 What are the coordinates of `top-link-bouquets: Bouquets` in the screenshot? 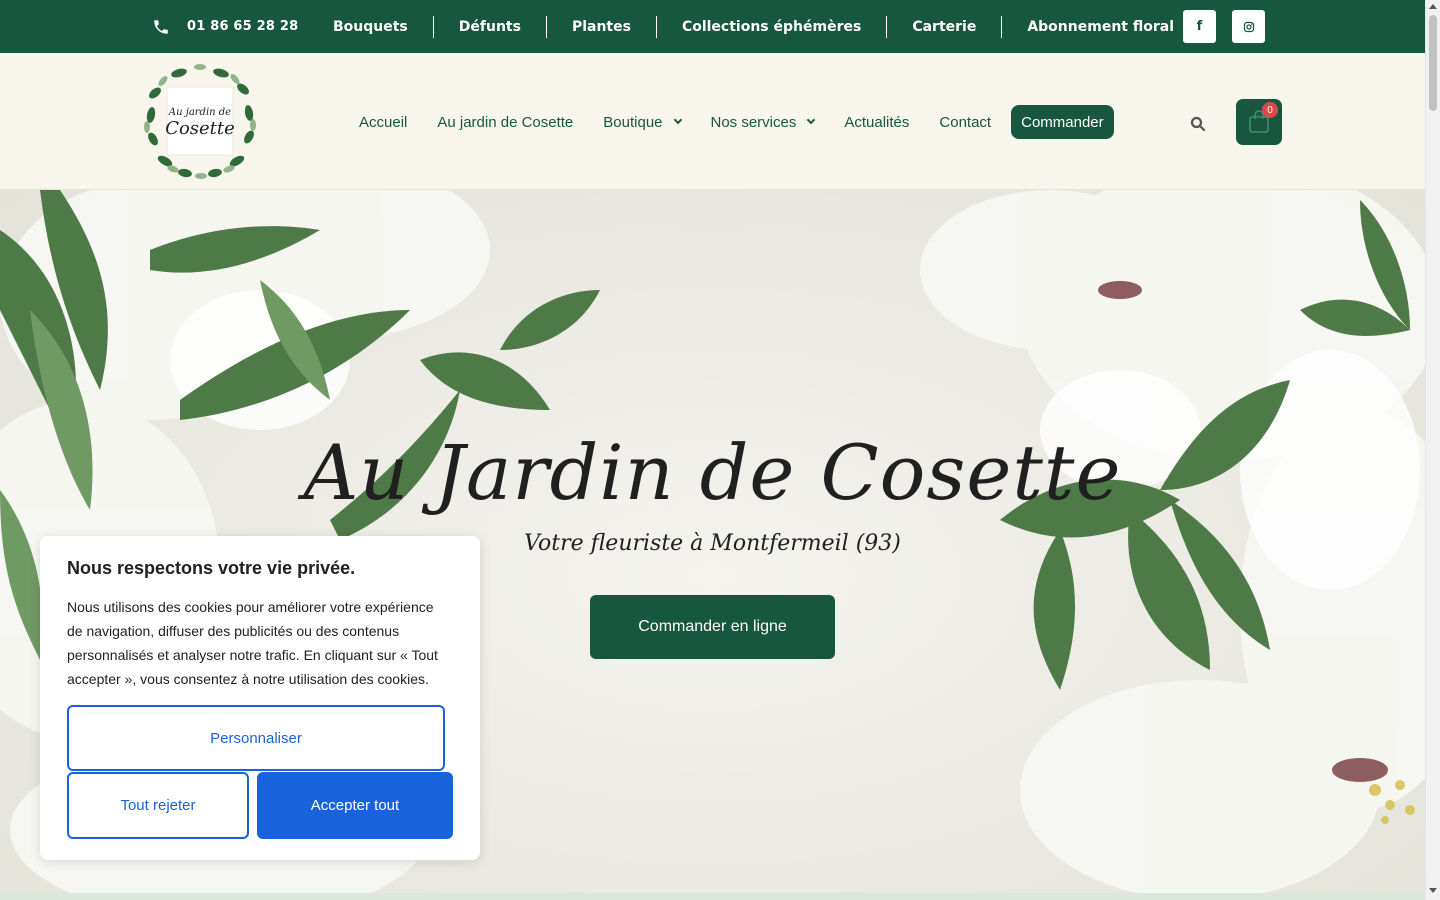 It's located at (371, 26).